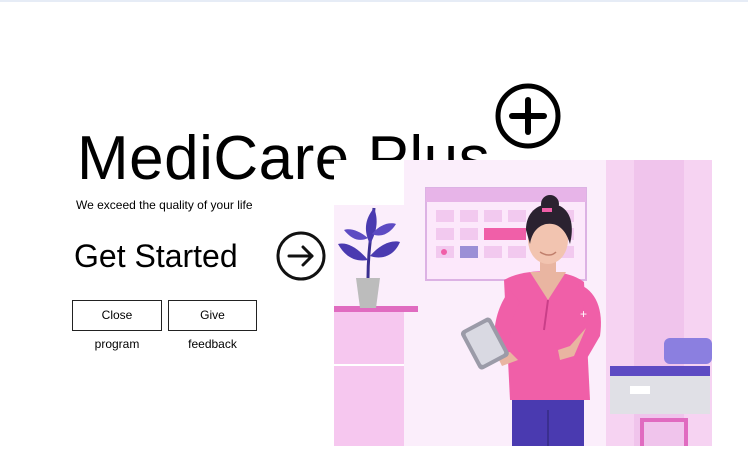 Image resolution: width=748 pixels, height=466 pixels. Describe the element at coordinates (528, 116) in the screenshot. I see `plus-circle-icon` at that location.